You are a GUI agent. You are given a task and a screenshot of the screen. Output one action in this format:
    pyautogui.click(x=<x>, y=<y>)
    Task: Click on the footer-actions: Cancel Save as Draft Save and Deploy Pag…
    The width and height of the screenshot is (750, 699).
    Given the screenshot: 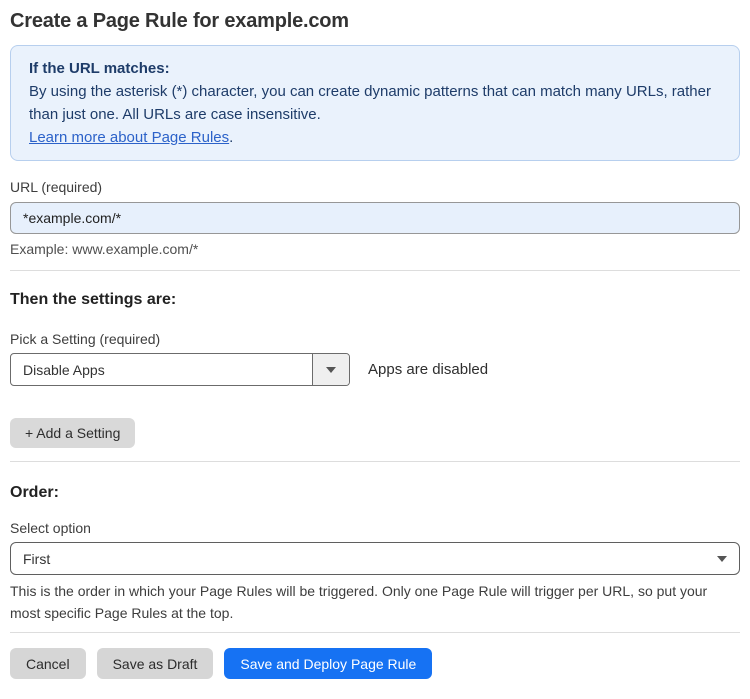 What is the action you would take?
    pyautogui.click(x=375, y=663)
    